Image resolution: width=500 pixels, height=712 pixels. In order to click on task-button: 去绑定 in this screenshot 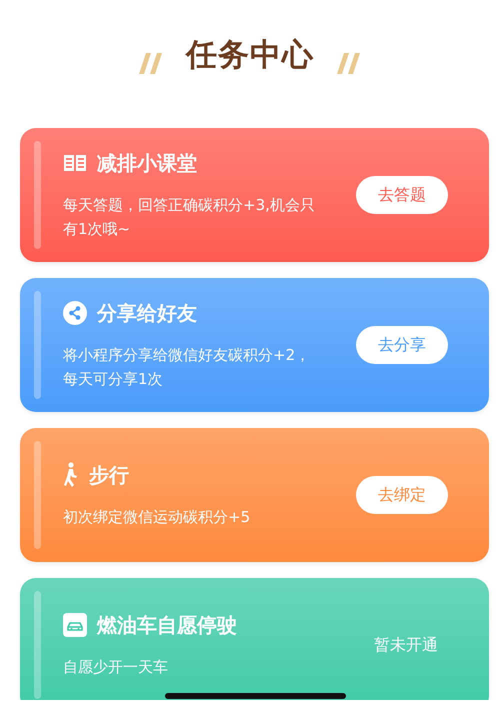, I will do `click(402, 495)`.